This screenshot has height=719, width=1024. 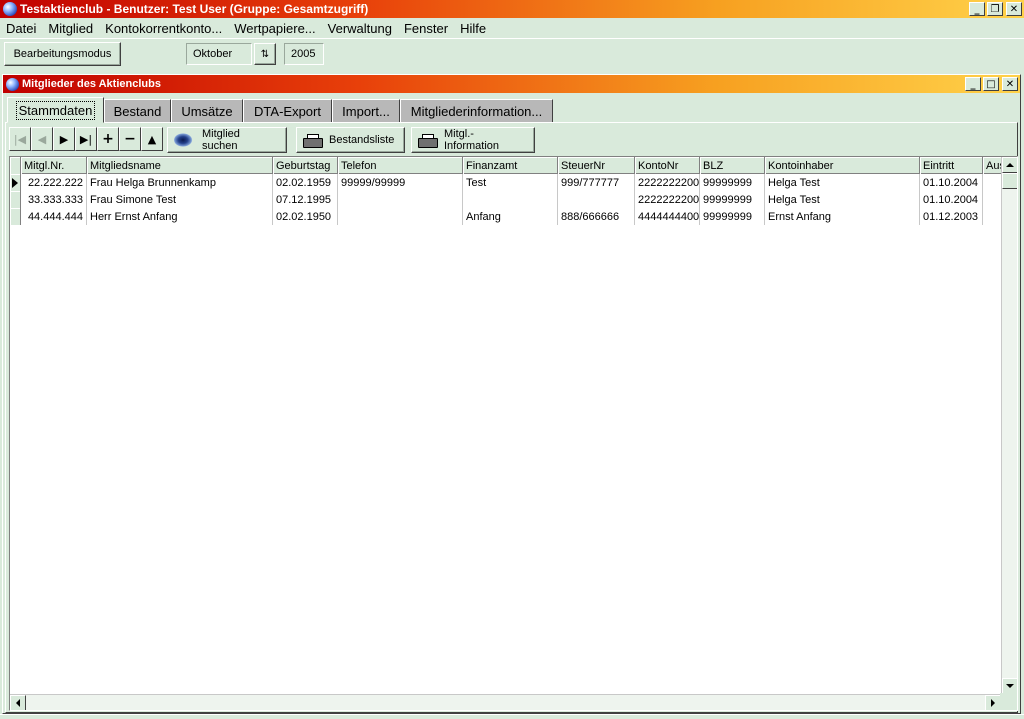 I want to click on tab-dta-export: DTA-Export, so click(x=287, y=111).